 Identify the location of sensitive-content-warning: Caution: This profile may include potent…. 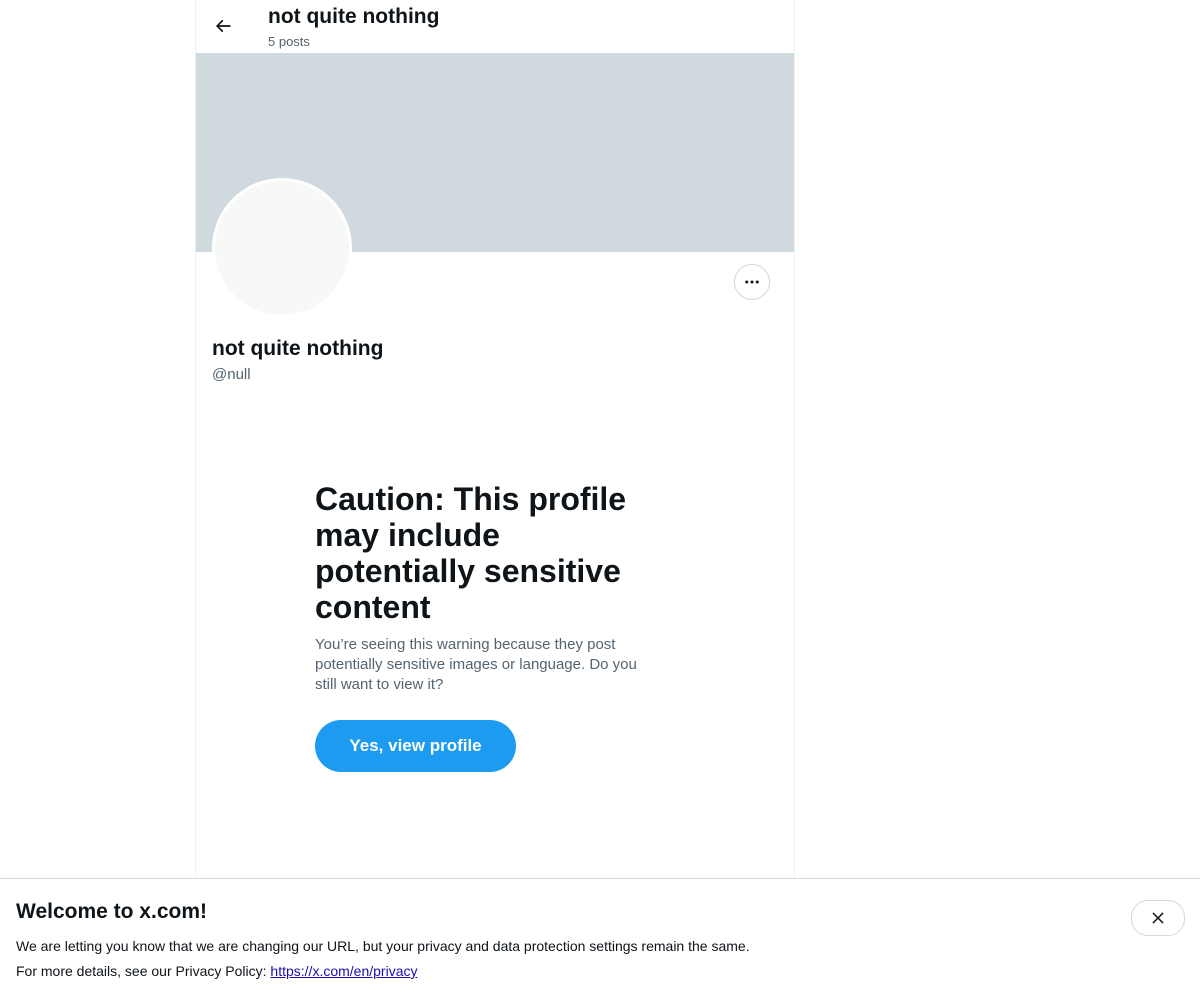
(485, 588).